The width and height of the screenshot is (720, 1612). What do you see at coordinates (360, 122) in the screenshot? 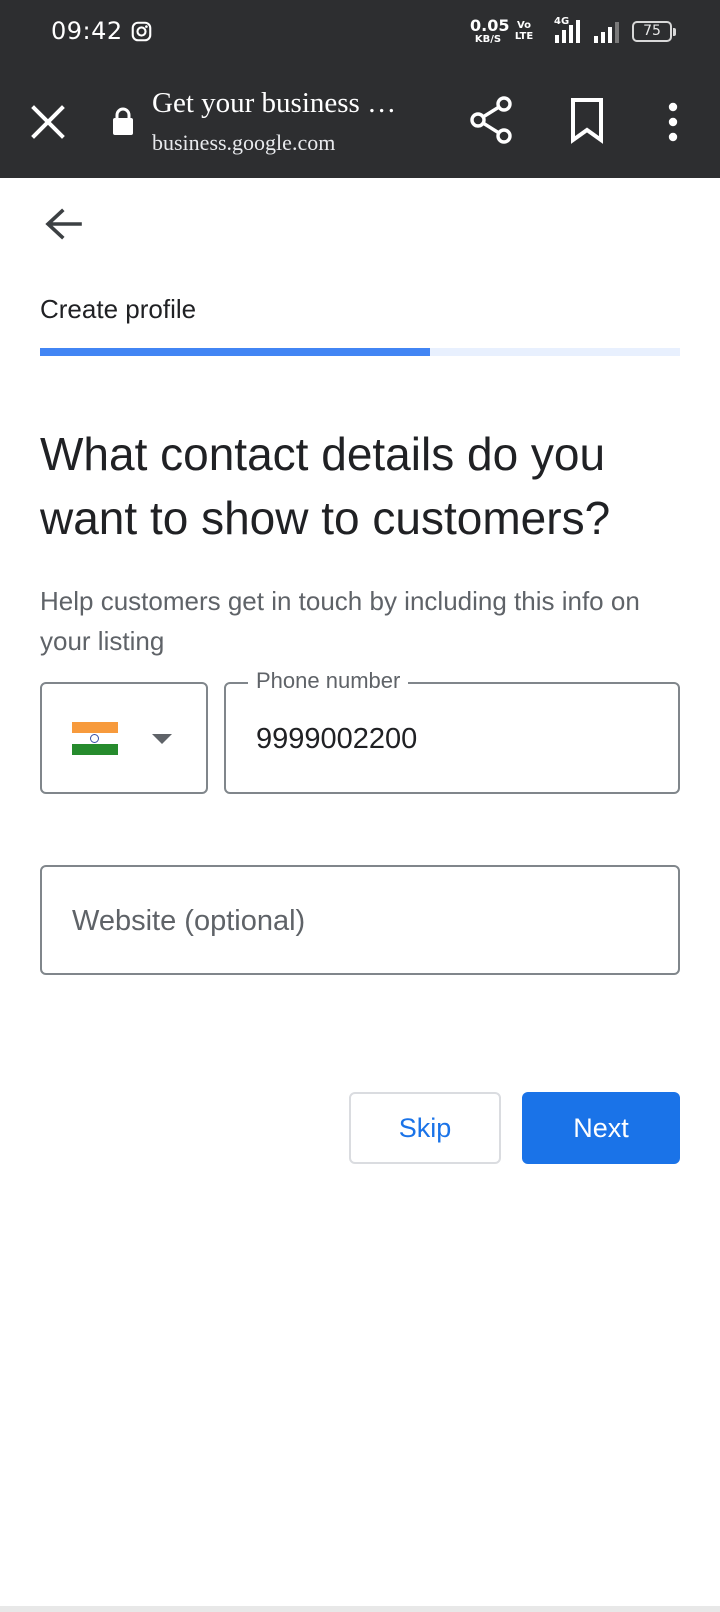
I see `browser-toolbar: Get your business … business.google.com` at bounding box center [360, 122].